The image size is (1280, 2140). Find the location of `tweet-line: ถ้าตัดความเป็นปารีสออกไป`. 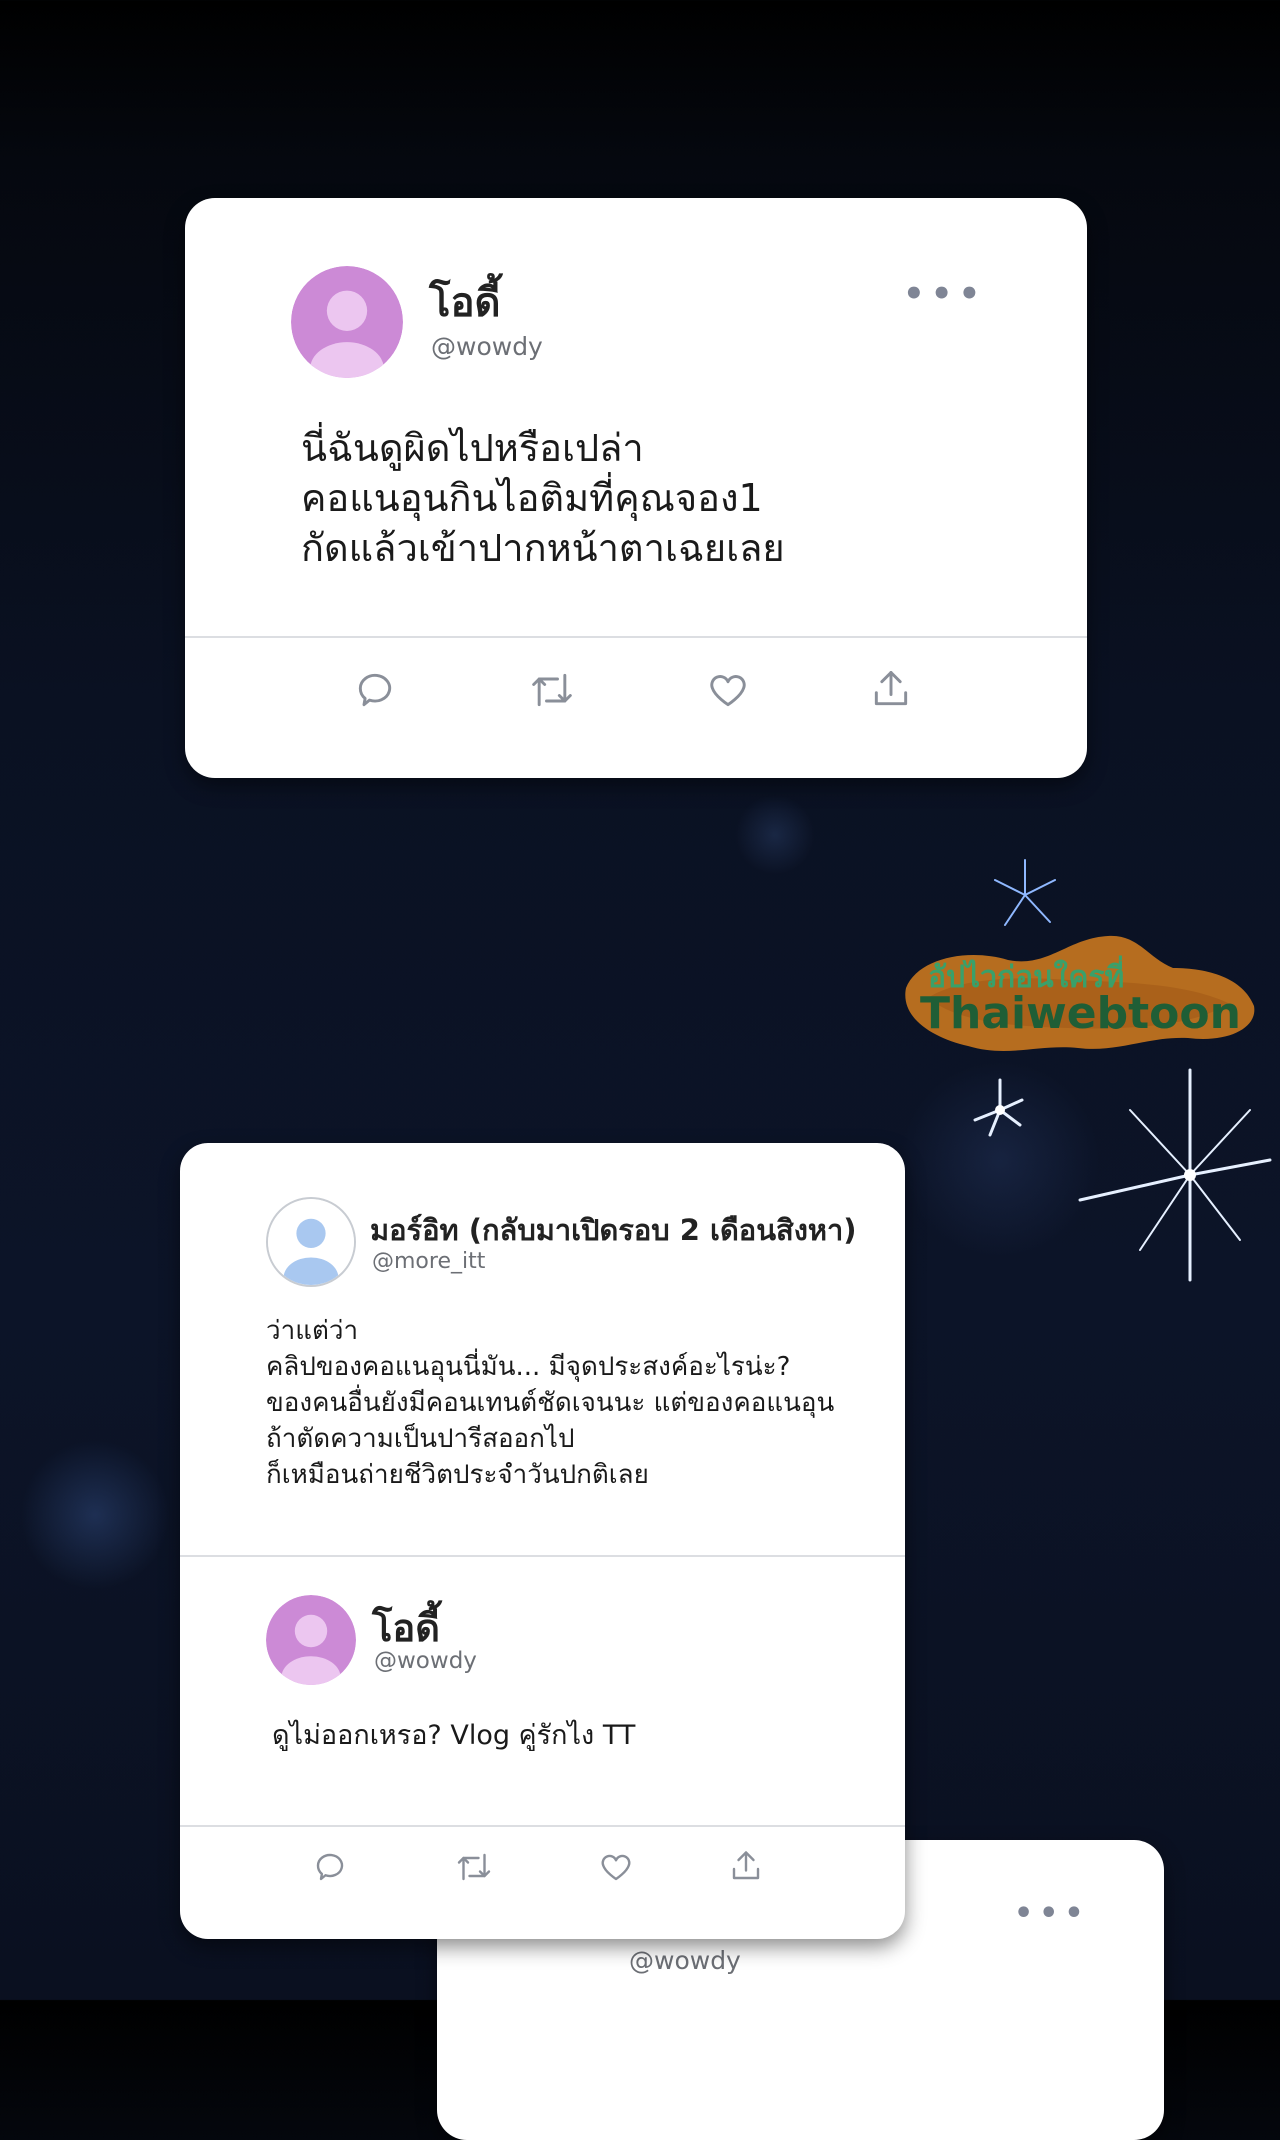

tweet-line: ถ้าตัดความเป็นปารีสออกไป is located at coordinates (420, 1439).